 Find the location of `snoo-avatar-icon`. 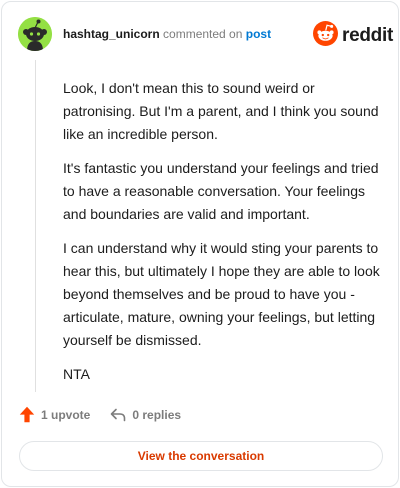

snoo-avatar-icon is located at coordinates (35, 34).